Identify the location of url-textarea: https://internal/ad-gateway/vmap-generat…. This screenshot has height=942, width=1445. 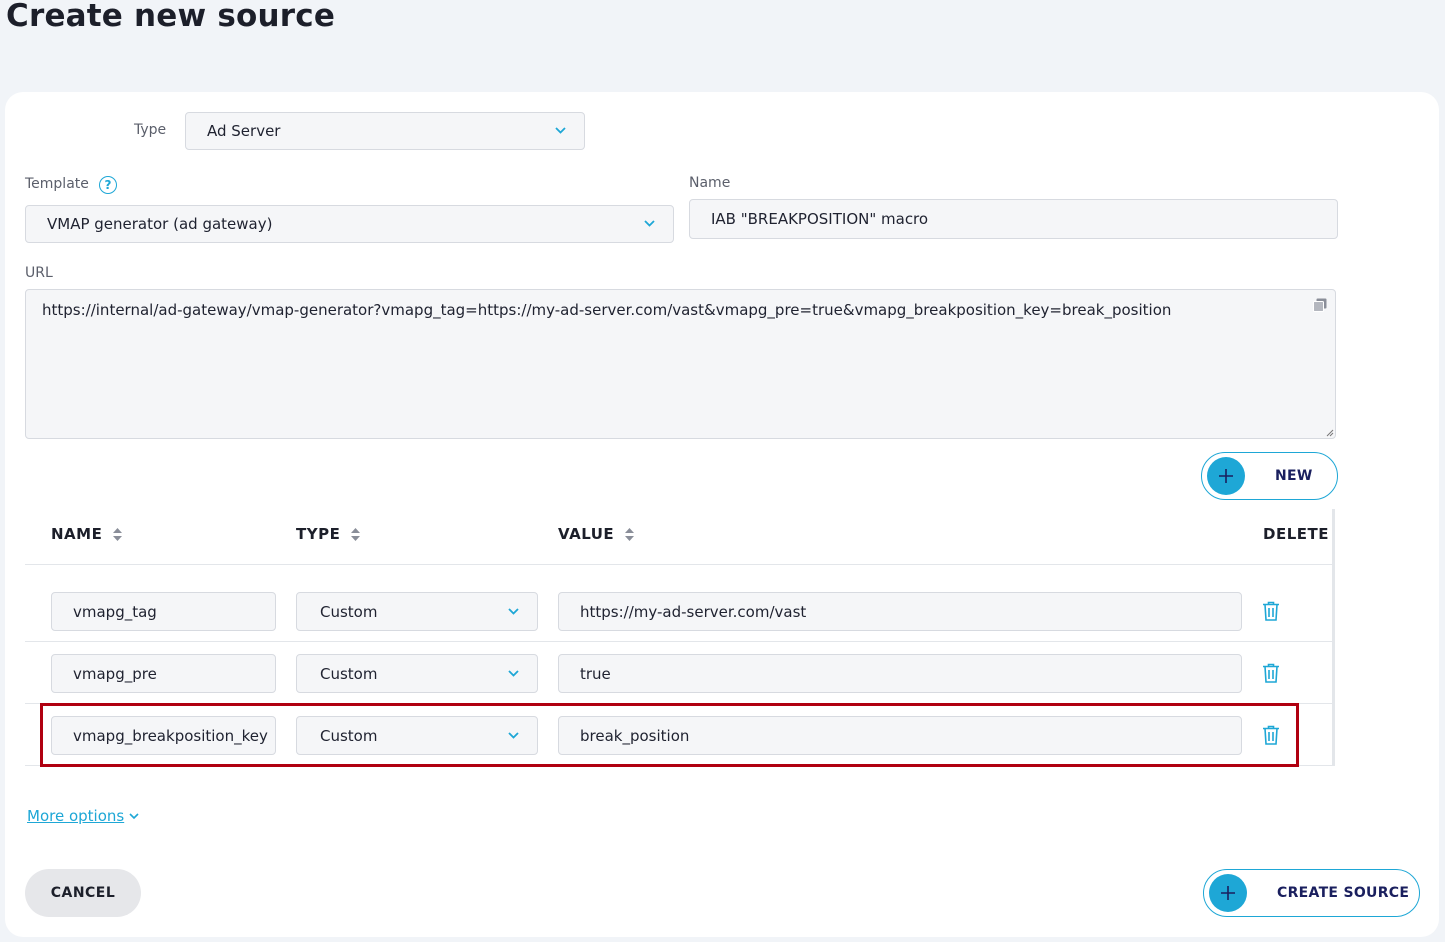
(680, 364).